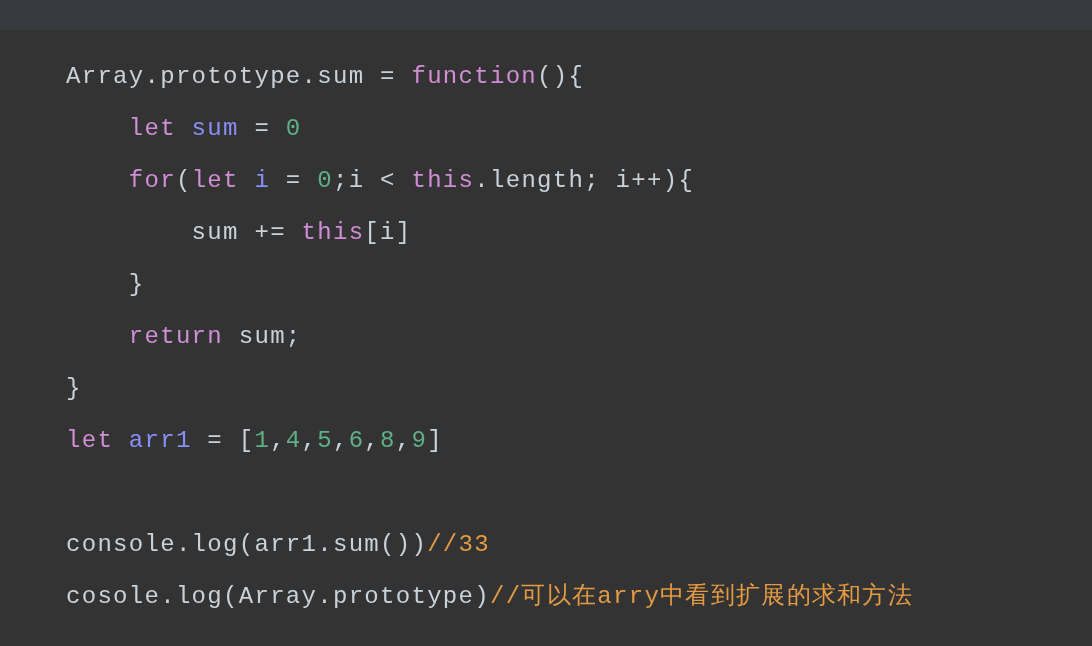 The width and height of the screenshot is (1092, 646). Describe the element at coordinates (411, 181) in the screenshot. I see `code-line: for(let i = 0;i < this.length; i++){` at that location.